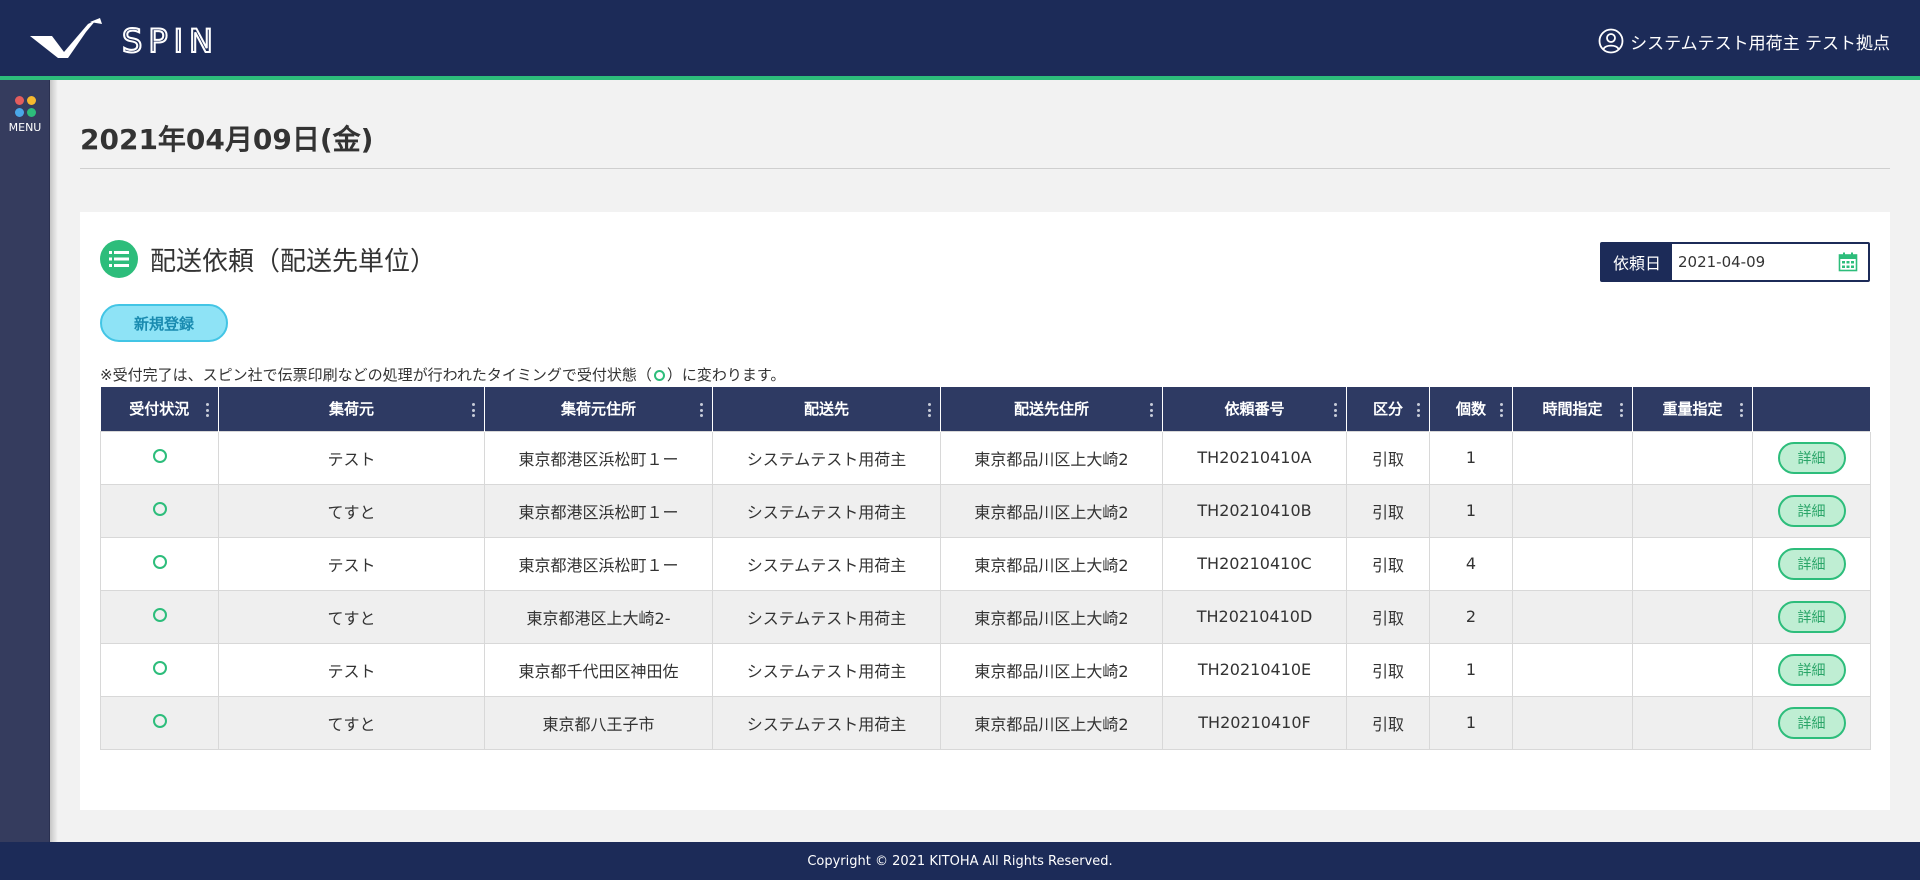 This screenshot has height=880, width=1920. Describe the element at coordinates (1770, 262) in the screenshot. I see `request-date-input: 2021-04-09` at that location.